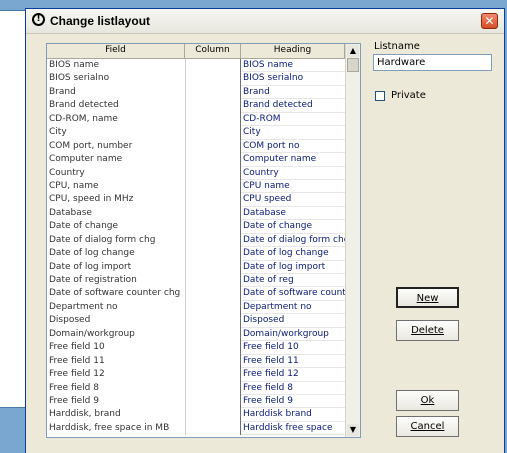  I want to click on table-row: Department no Department no, so click(196, 307).